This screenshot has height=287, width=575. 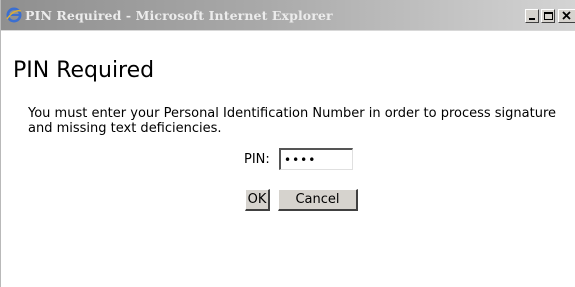 I want to click on minimize-button, so click(x=532, y=16).